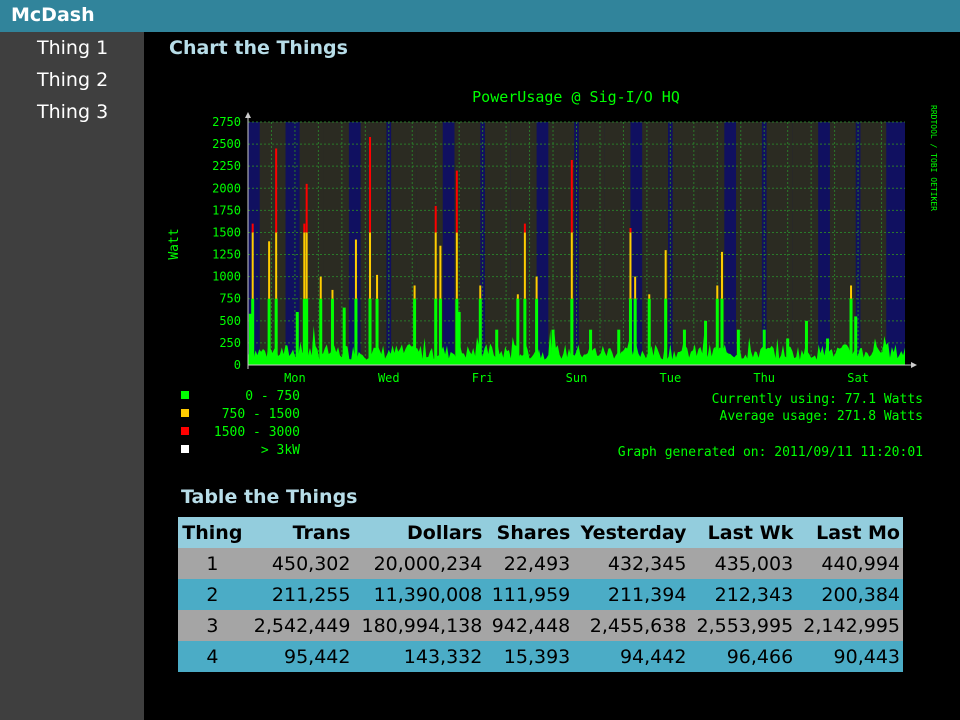 This screenshot has width=960, height=720. What do you see at coordinates (230, 321) in the screenshot?
I see `y-tick-label: 500` at bounding box center [230, 321].